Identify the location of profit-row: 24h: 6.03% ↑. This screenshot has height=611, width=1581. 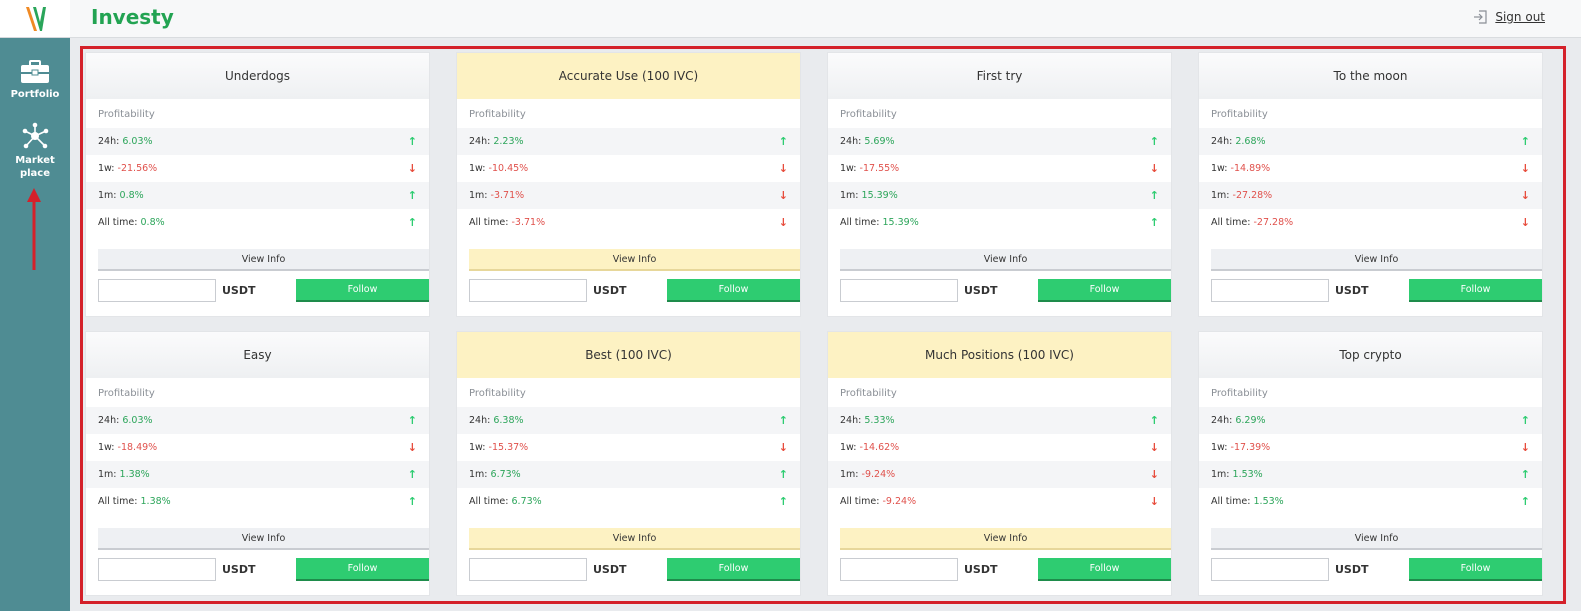
(257, 141).